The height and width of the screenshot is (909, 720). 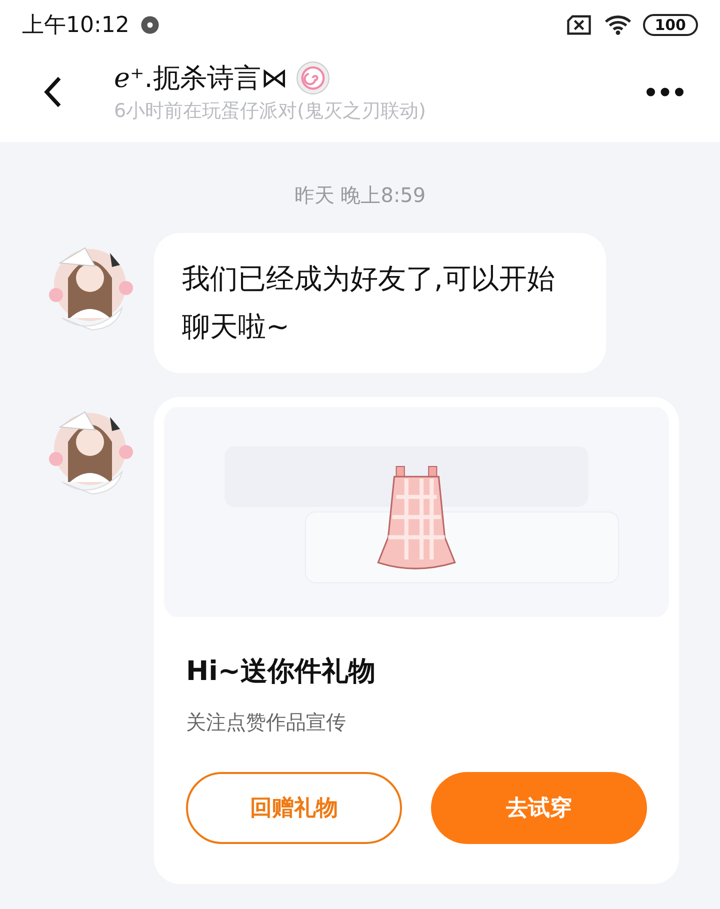 I want to click on more-icon, so click(x=665, y=92).